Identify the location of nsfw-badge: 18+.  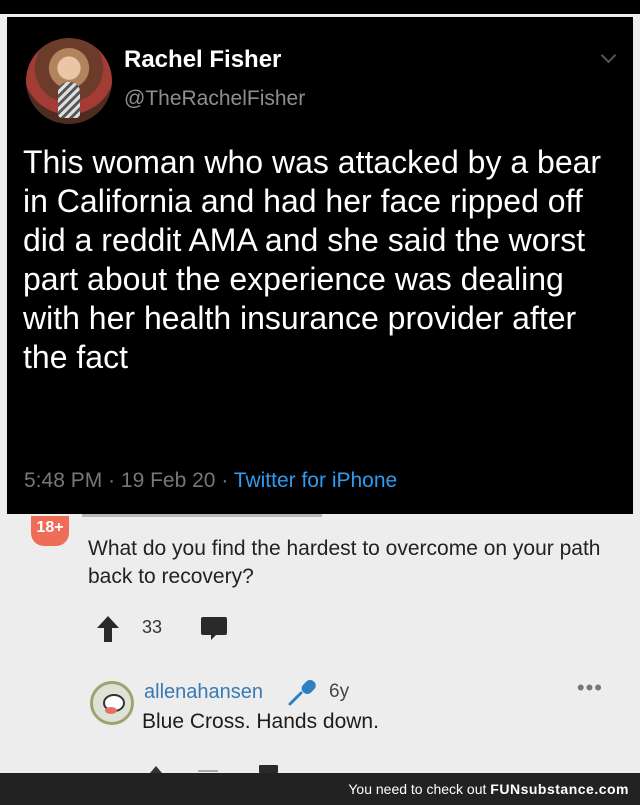
(50, 531).